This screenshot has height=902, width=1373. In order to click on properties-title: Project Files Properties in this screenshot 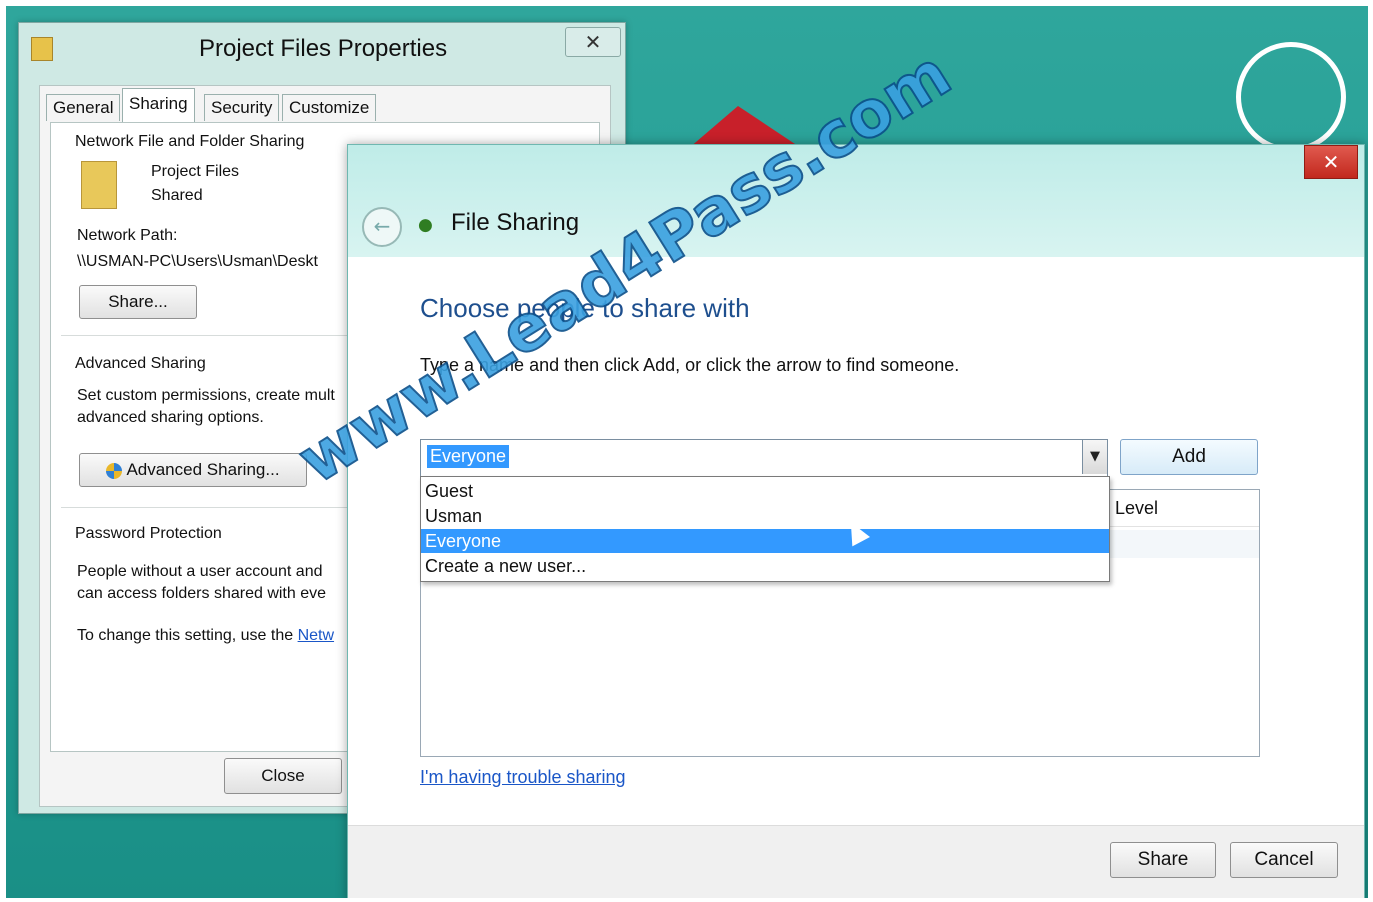, I will do `click(323, 48)`.